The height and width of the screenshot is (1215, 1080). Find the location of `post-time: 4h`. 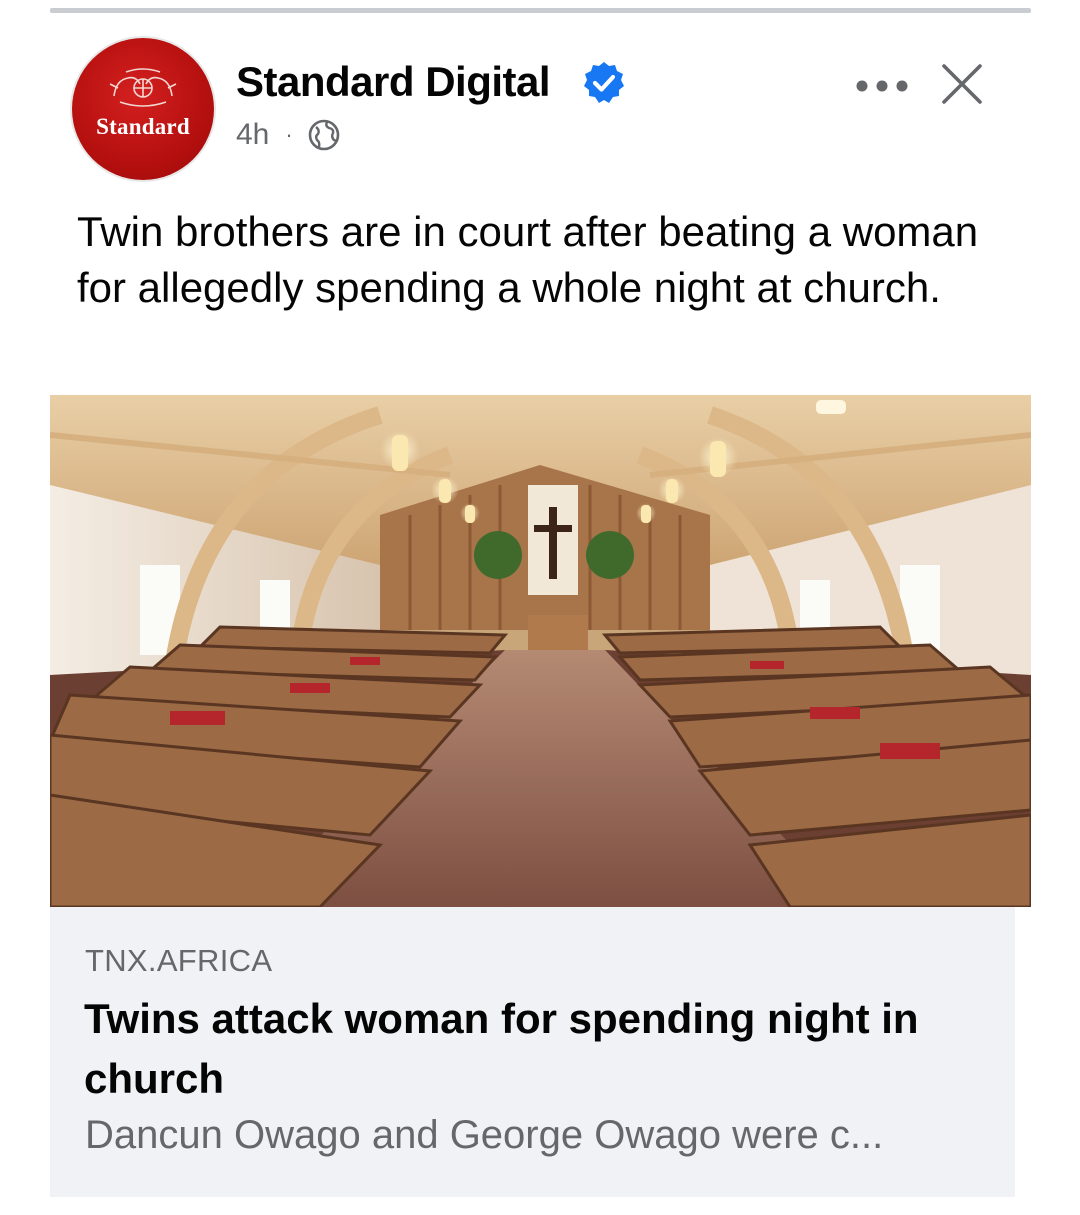

post-time: 4h is located at coordinates (252, 135).